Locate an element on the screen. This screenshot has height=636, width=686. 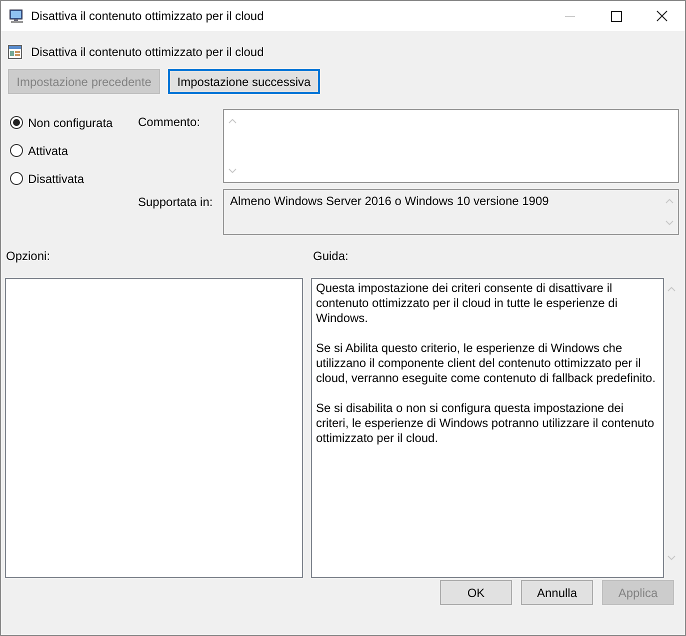
comment-field is located at coordinates (451, 146).